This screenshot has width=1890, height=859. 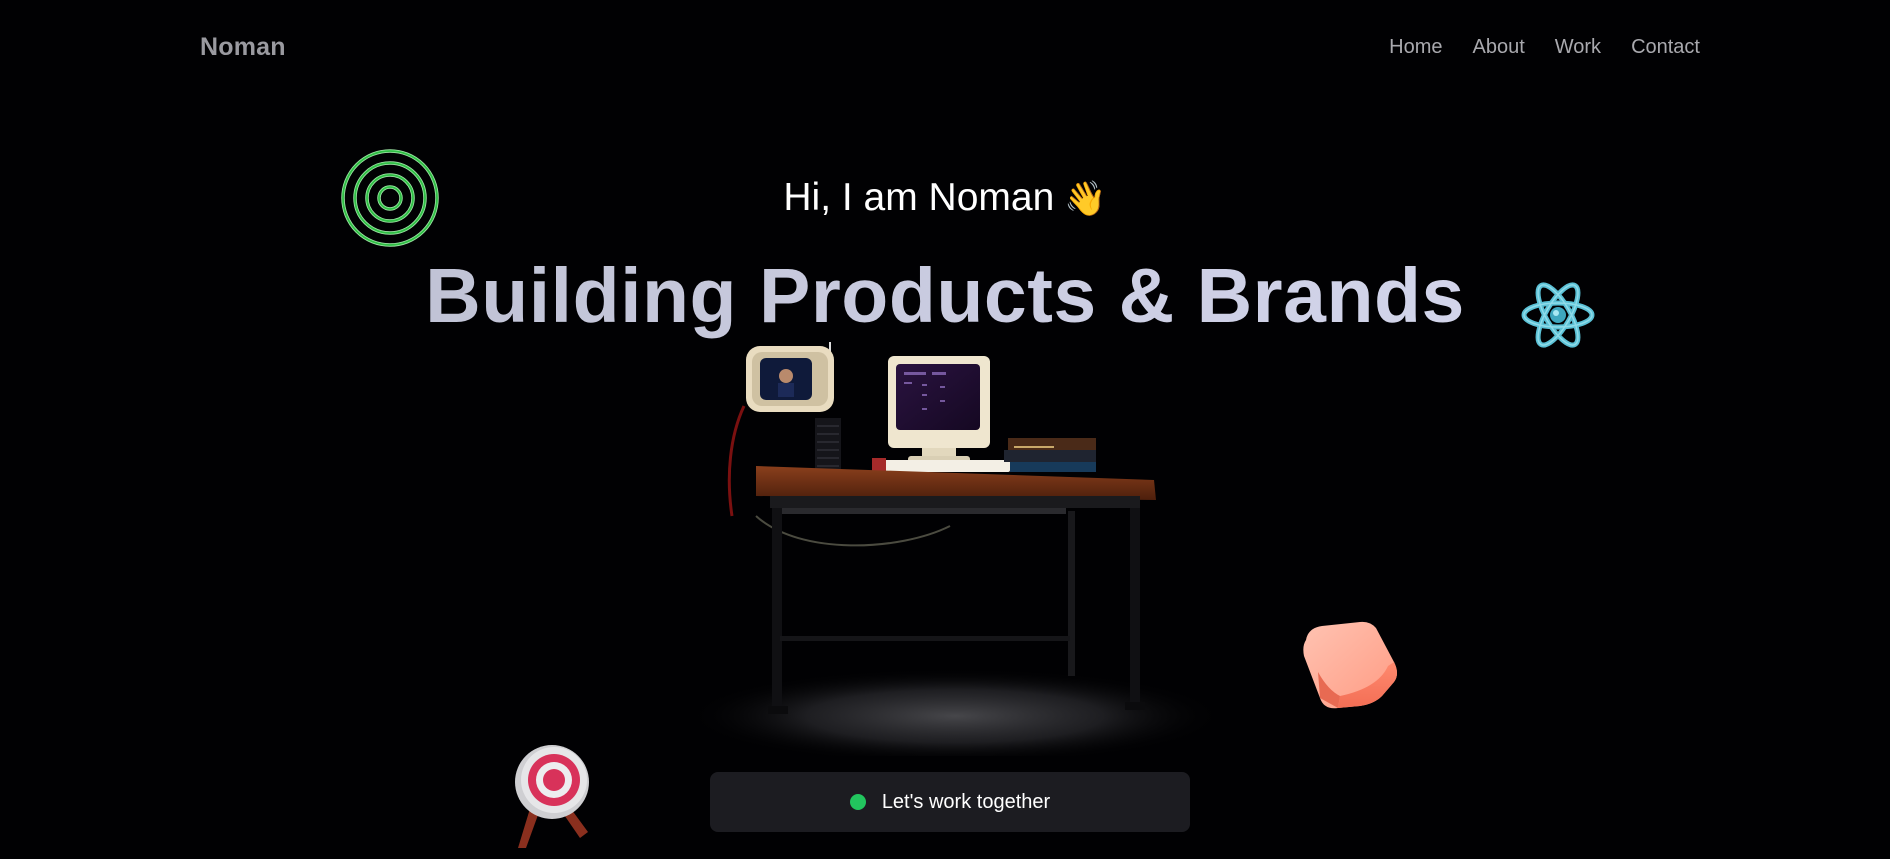 I want to click on greeting-text: Hi, I am Noman, so click(x=919, y=197).